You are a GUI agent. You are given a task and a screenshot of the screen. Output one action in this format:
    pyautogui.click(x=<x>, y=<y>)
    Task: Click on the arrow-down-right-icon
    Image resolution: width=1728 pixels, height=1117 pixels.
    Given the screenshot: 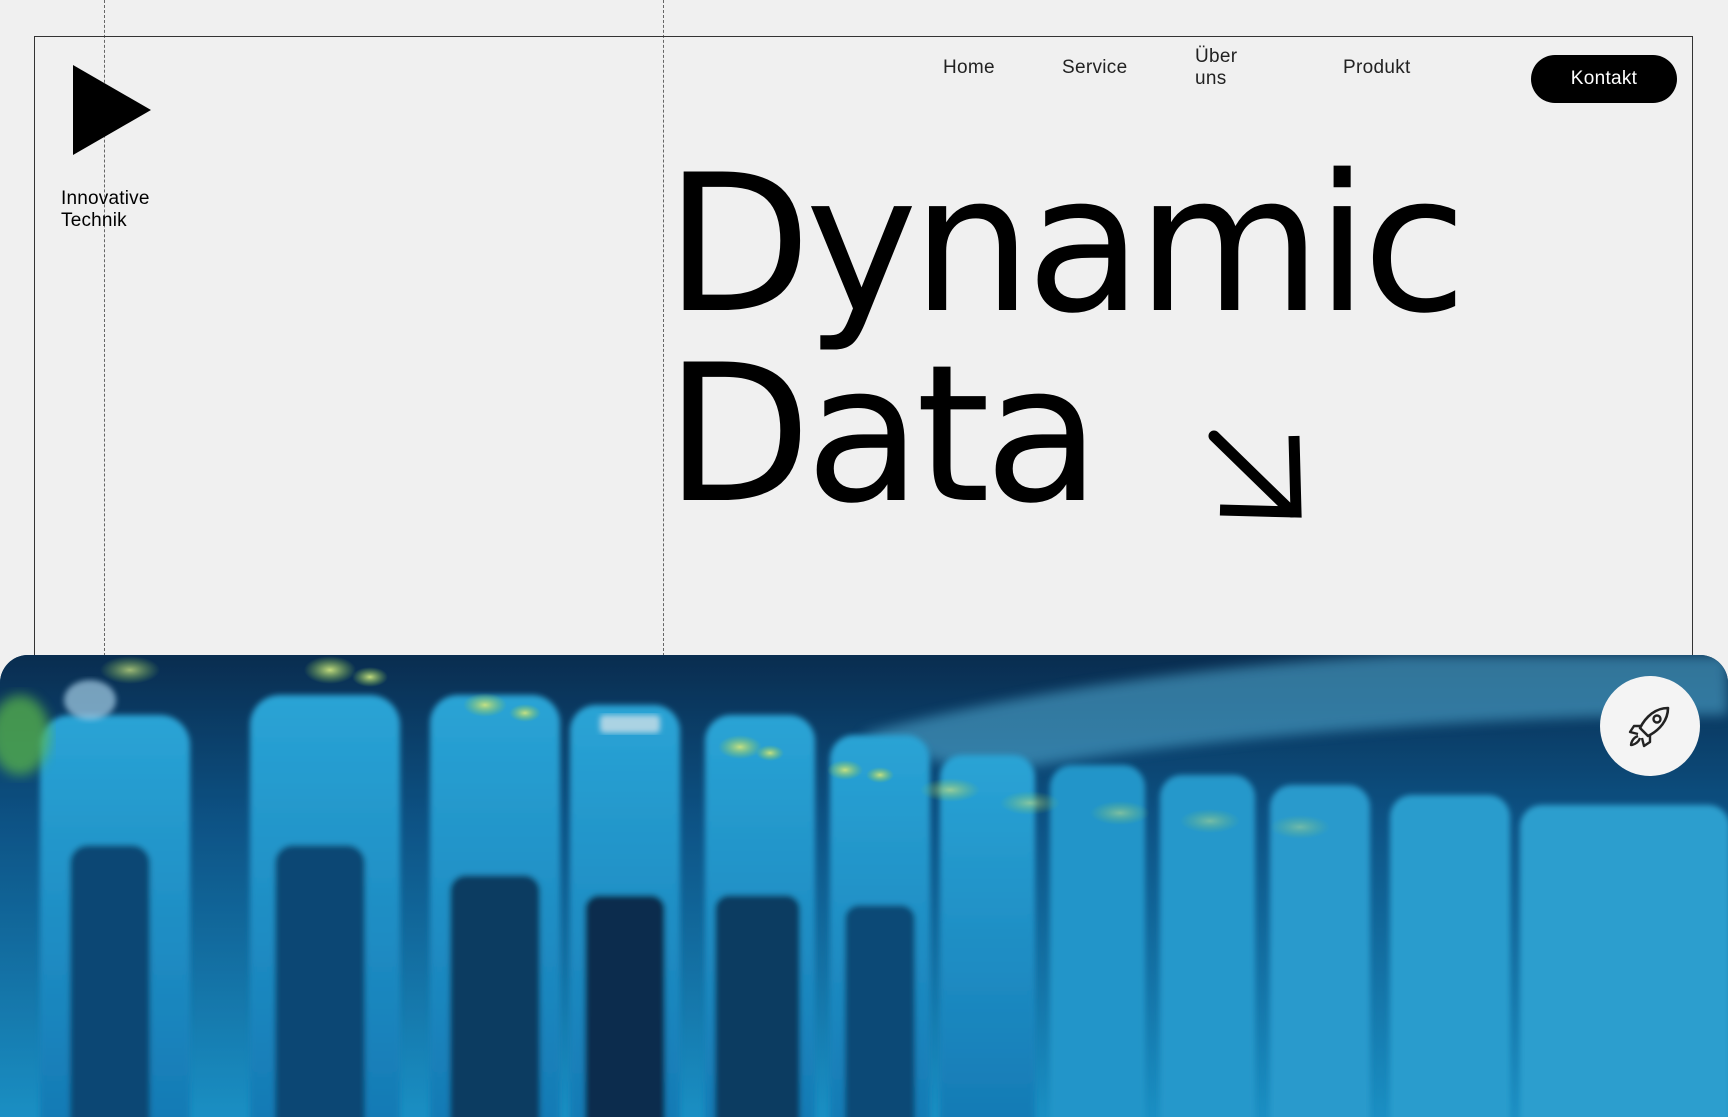 What is the action you would take?
    pyautogui.click(x=1255, y=474)
    